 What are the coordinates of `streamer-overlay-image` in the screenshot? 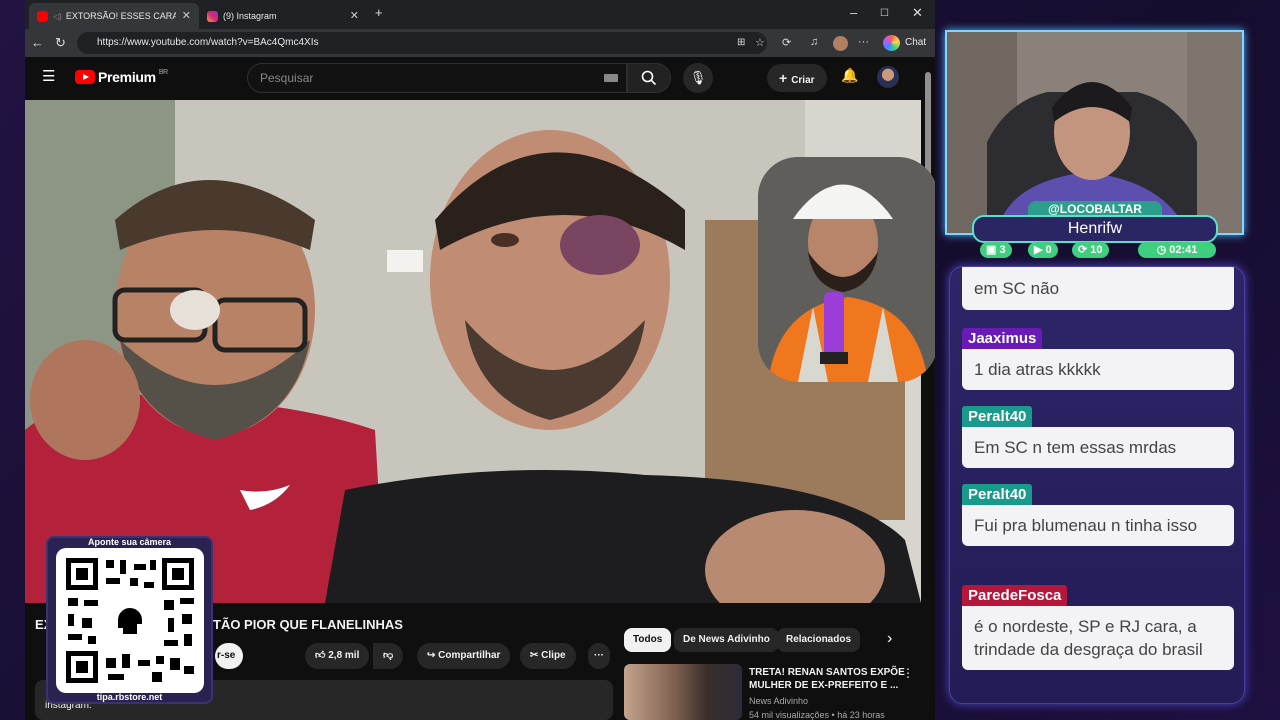 It's located at (846, 269).